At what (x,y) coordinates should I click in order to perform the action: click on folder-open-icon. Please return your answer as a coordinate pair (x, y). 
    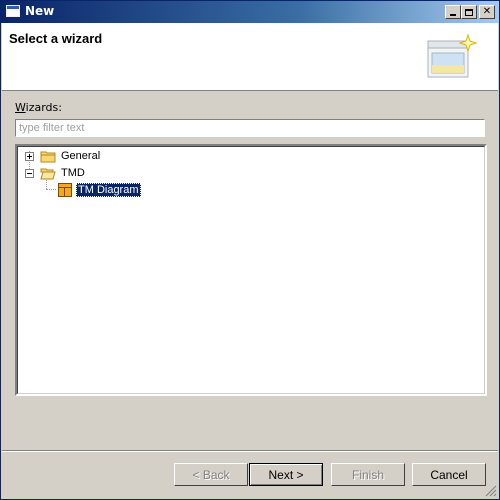
    Looking at the image, I should click on (48, 174).